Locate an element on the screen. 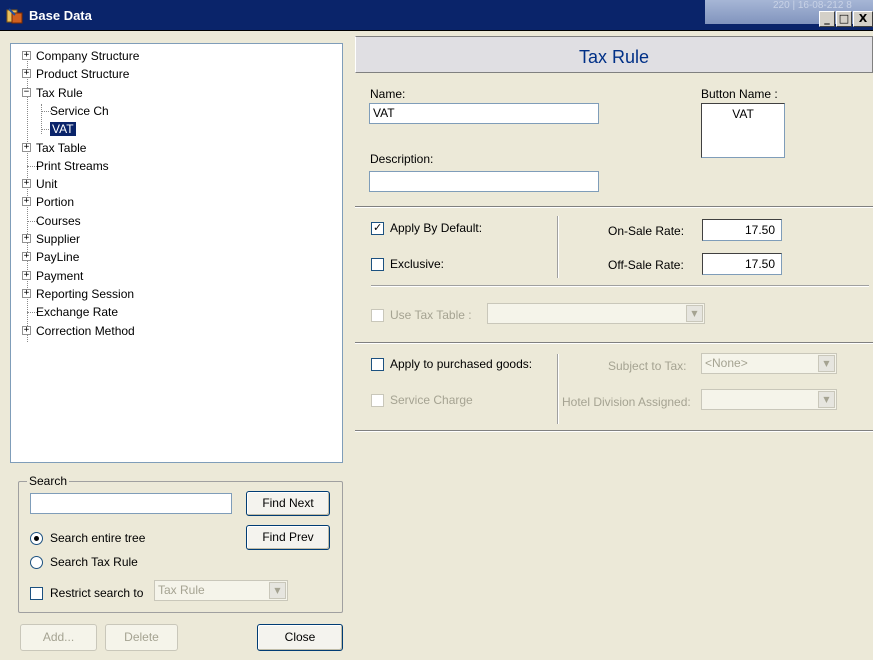 The height and width of the screenshot is (660, 873). panel-title: Tax Rule is located at coordinates (614, 57).